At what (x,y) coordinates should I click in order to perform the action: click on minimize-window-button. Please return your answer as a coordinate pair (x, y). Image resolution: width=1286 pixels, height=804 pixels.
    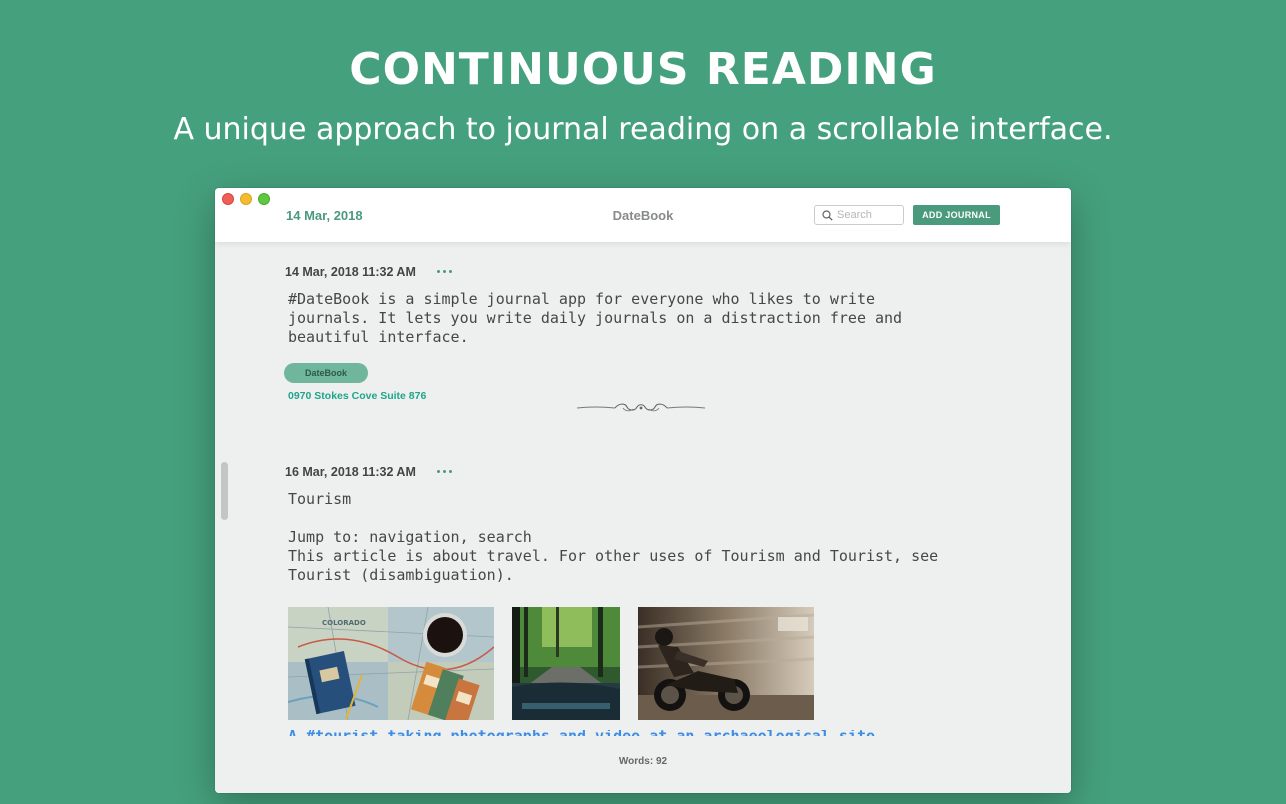
    Looking at the image, I should click on (246, 199).